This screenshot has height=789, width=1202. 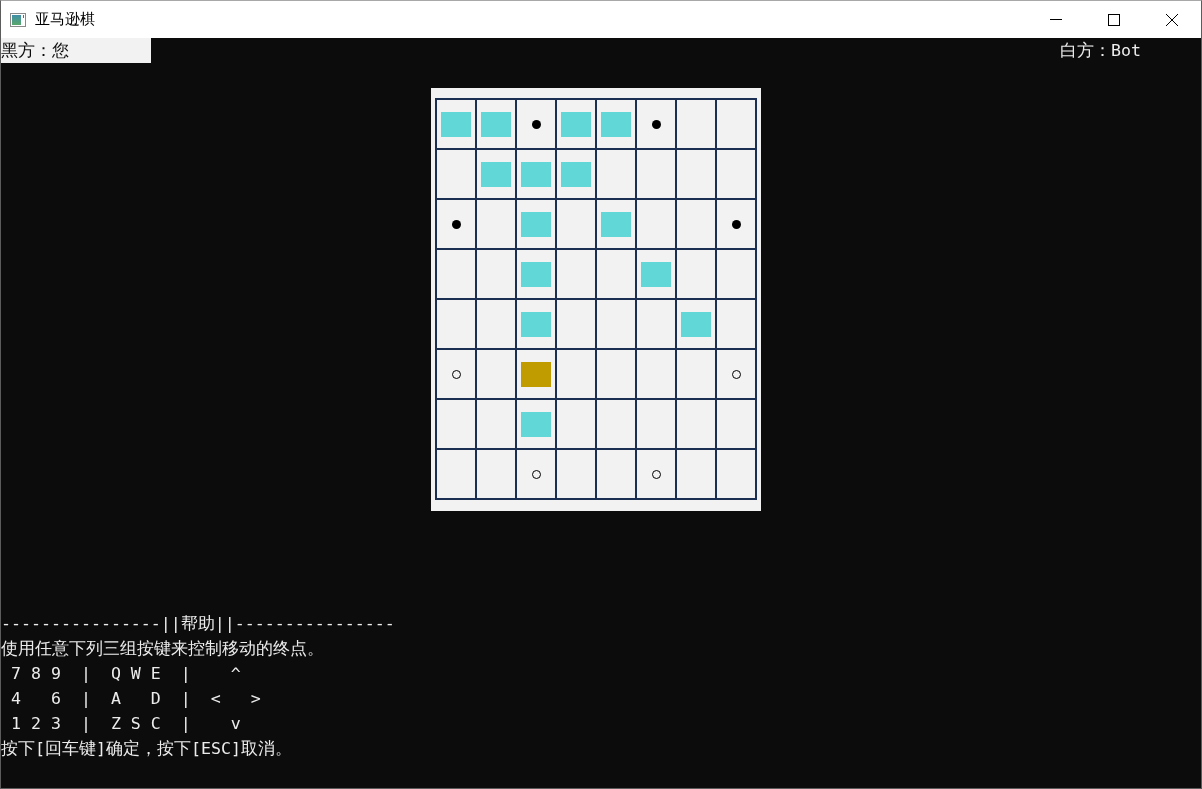 I want to click on help-text: 1 2 3 | Z S C | v, so click(x=125, y=724).